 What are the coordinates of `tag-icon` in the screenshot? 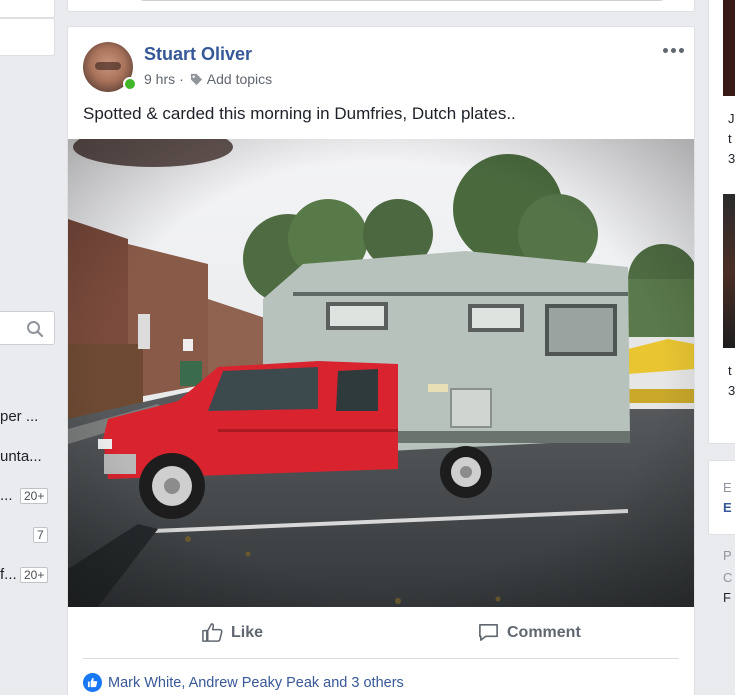 It's located at (196, 79).